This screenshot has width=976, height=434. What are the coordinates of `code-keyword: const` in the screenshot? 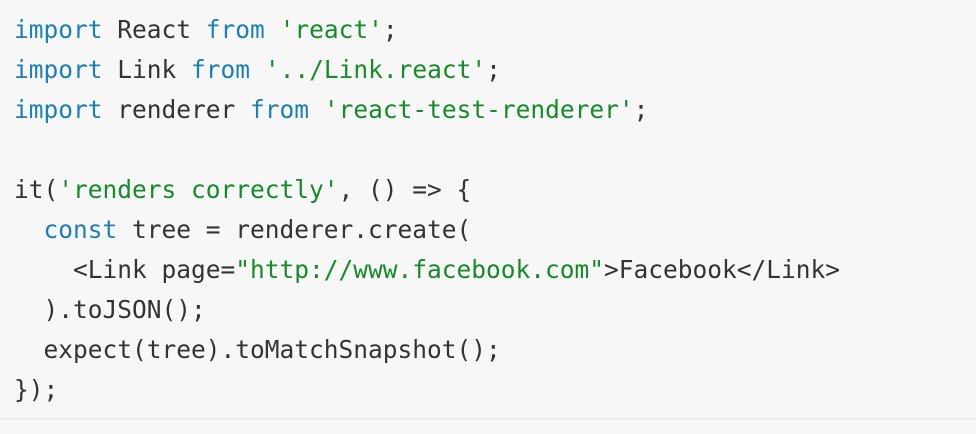 It's located at (80, 229).